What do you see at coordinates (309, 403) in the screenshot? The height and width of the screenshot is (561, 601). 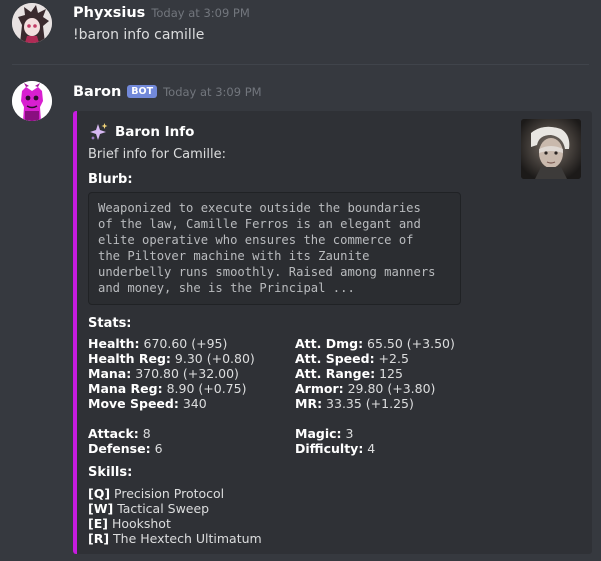 I see `stat-label: MR:` at bounding box center [309, 403].